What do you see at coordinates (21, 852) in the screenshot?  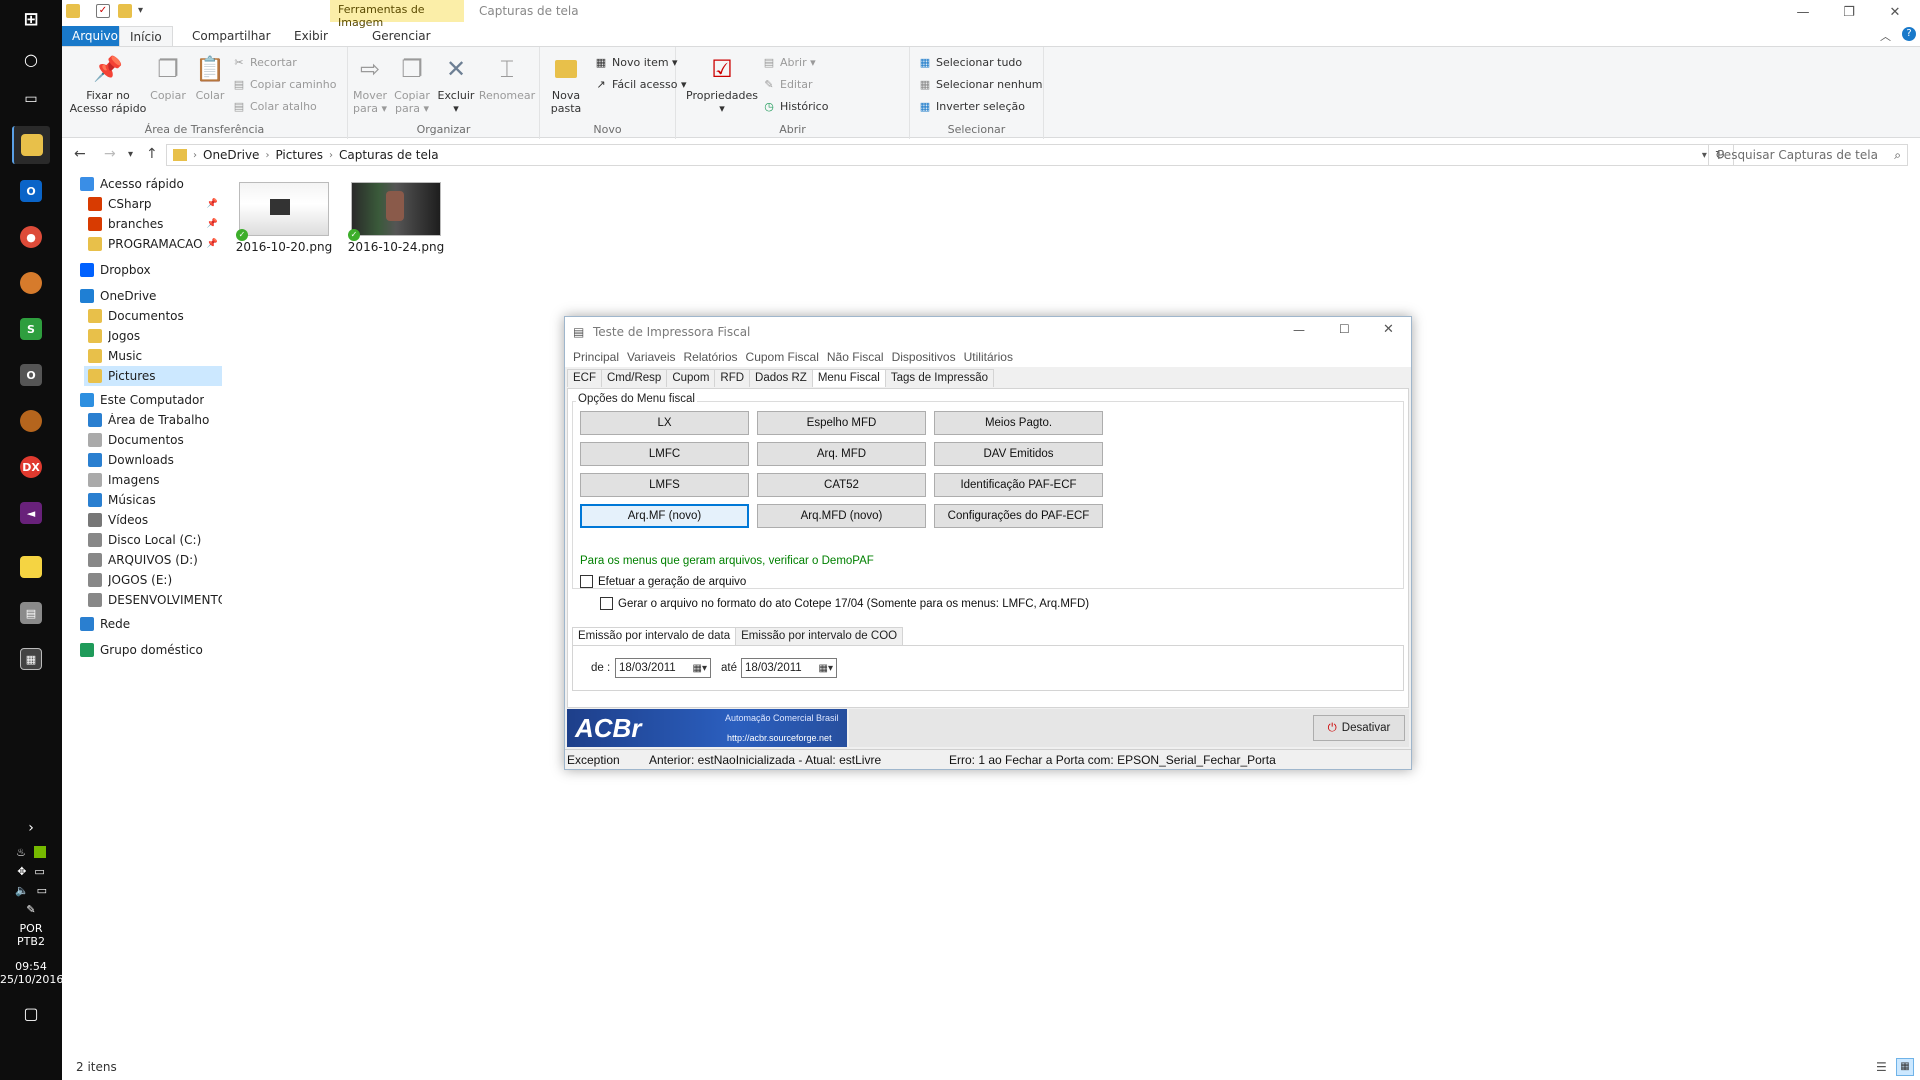 I see `steam-icon: ♨` at bounding box center [21, 852].